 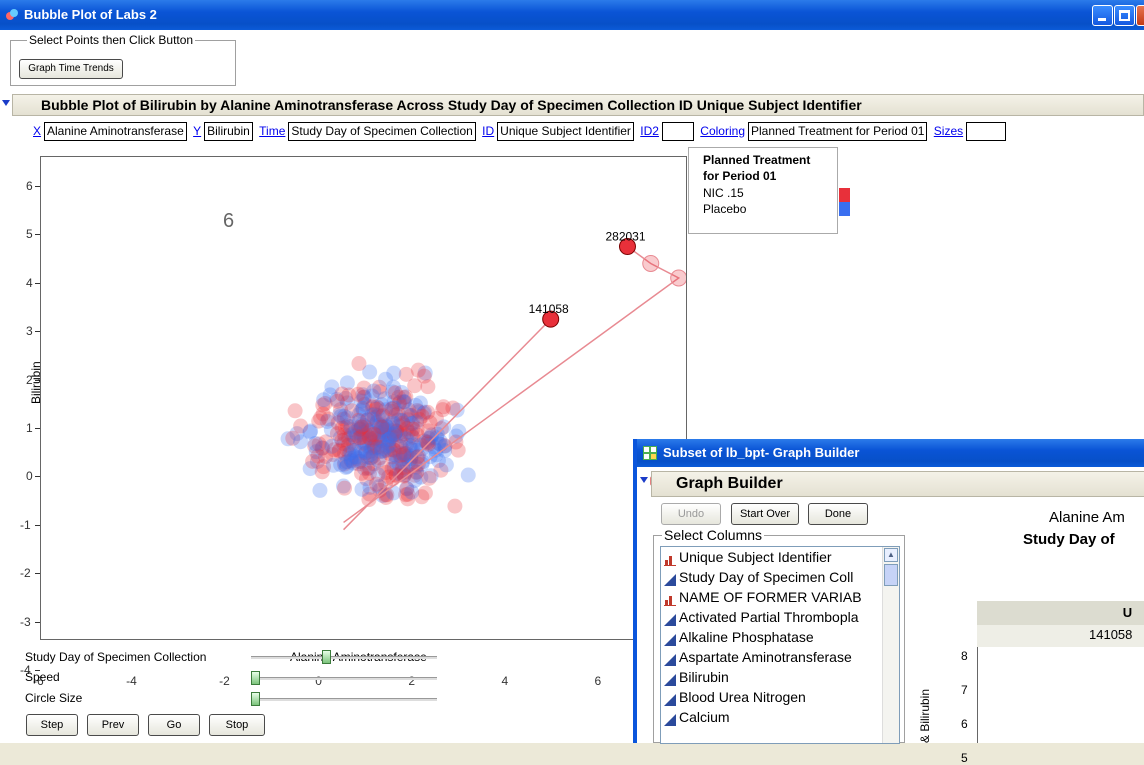 I want to click on column-item: Activated Partial Thrombopla, so click(x=772, y=617).